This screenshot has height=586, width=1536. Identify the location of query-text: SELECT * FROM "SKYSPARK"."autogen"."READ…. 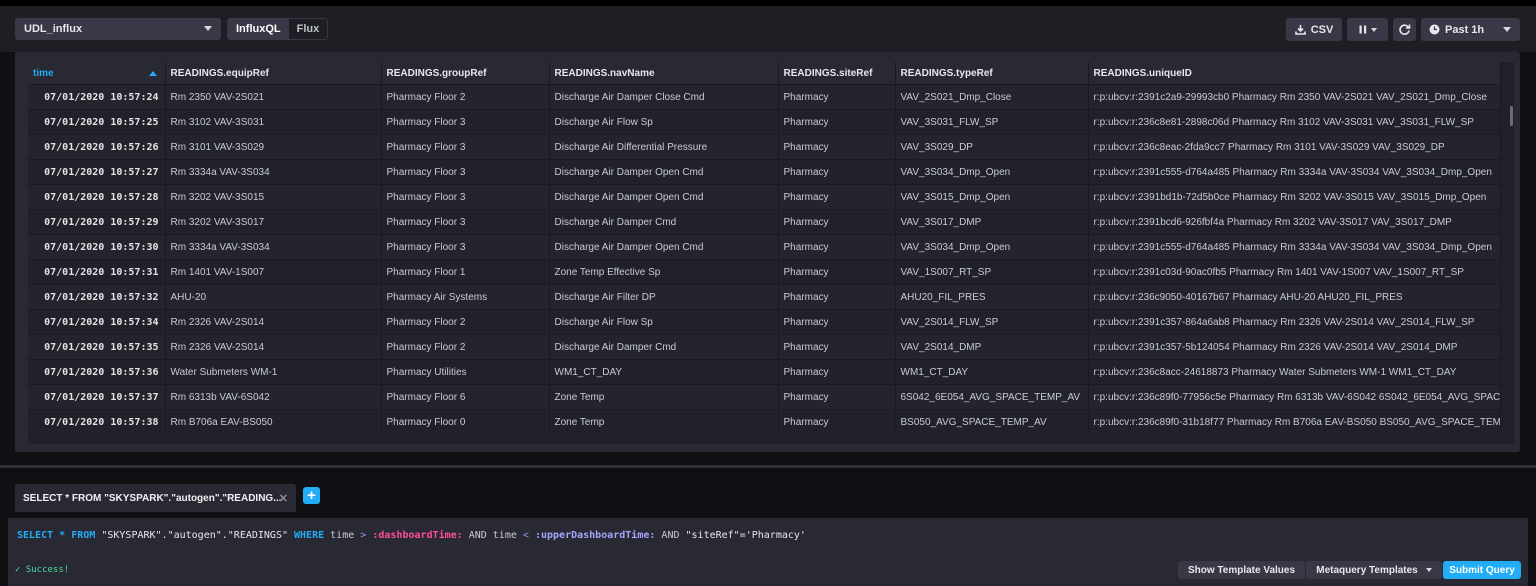
(411, 535).